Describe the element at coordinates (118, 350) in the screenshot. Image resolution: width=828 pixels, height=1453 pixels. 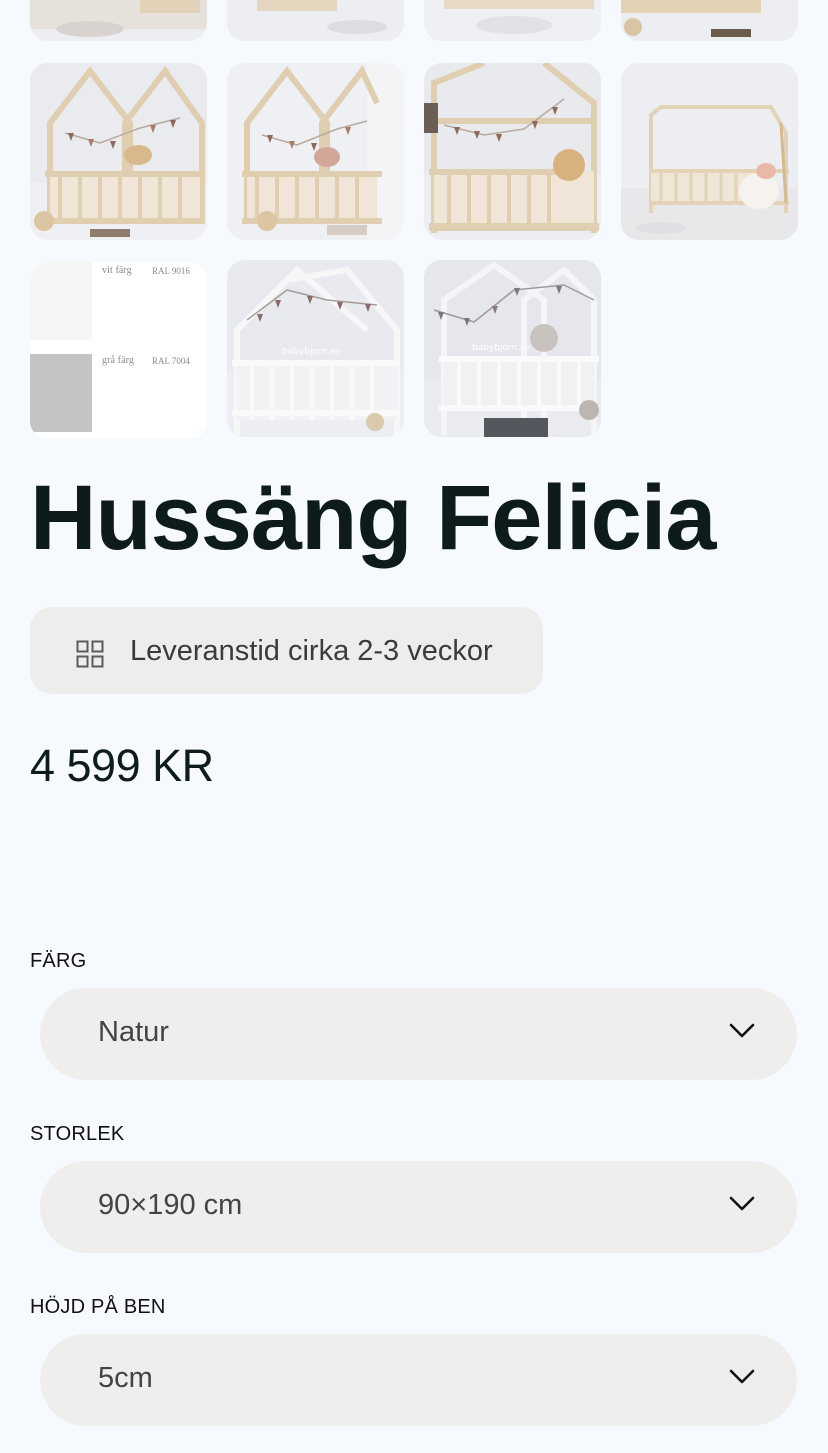
I see `color-swatch-chart: vit färg RAL 9016 grå färg RAL 7004` at that location.